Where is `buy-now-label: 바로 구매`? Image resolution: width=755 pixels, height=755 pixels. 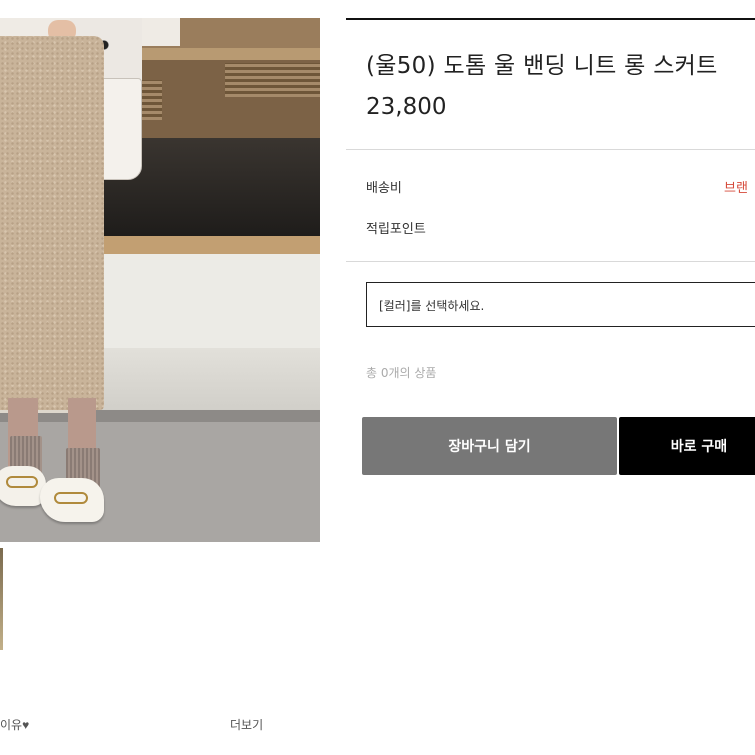 buy-now-label: 바로 구매 is located at coordinates (699, 447).